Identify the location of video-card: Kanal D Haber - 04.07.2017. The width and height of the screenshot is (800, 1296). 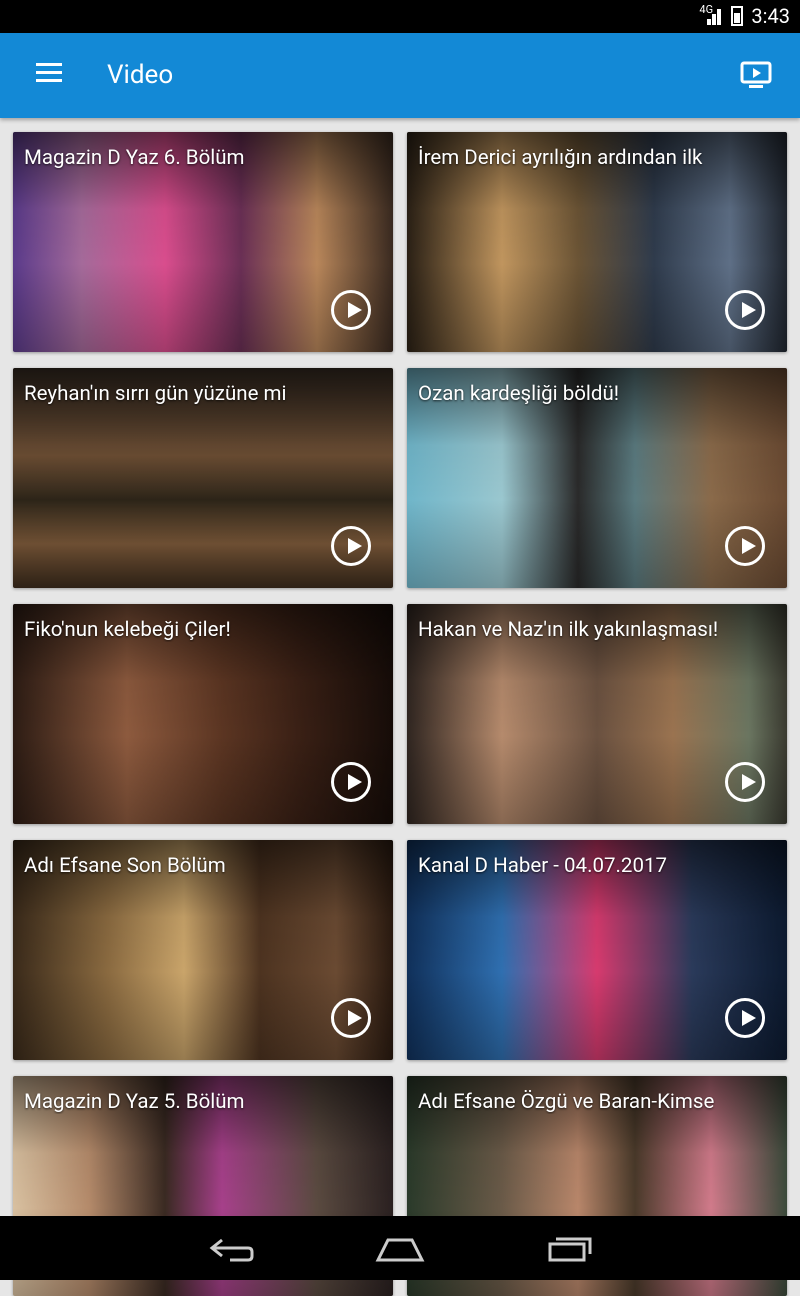
(597, 950).